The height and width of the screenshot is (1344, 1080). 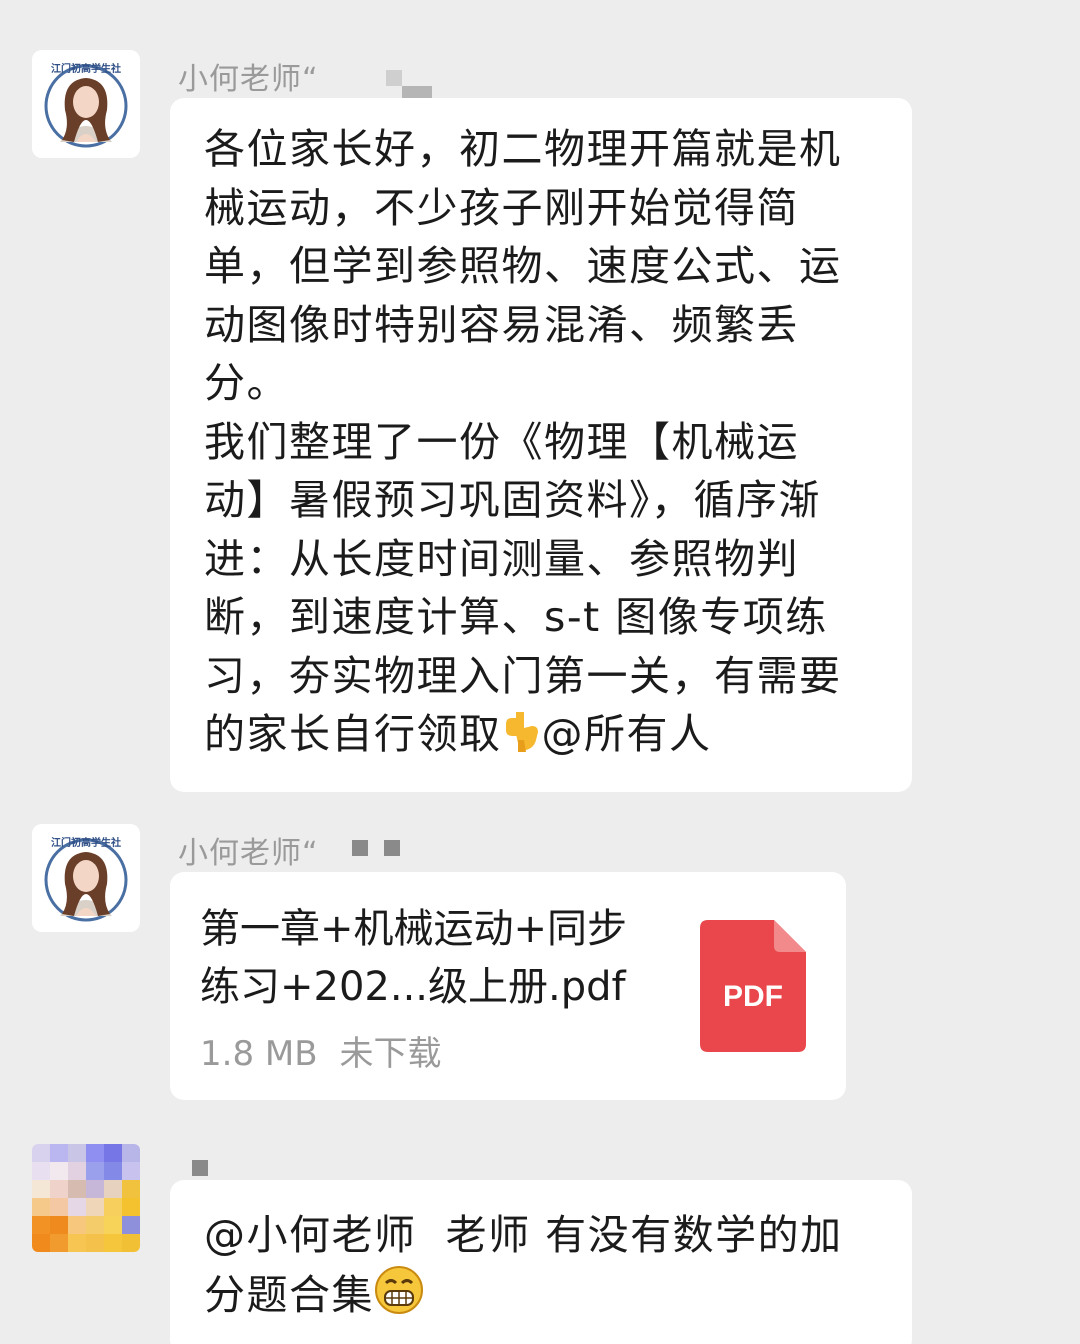 I want to click on message-line: 分题合集, so click(x=289, y=1294).